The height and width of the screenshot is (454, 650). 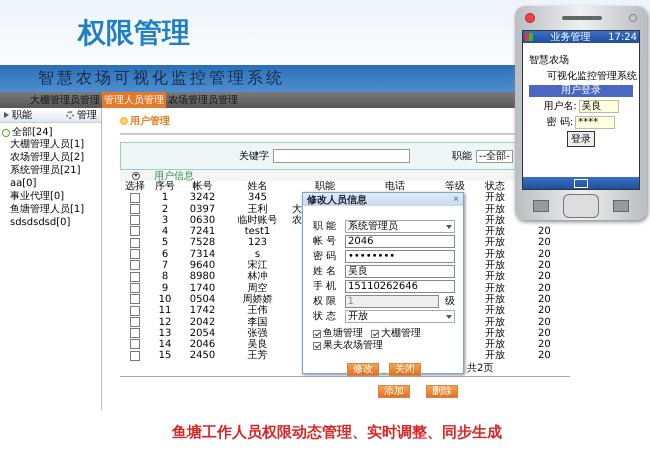 What do you see at coordinates (400, 226) in the screenshot?
I see `select-field: 系统管理员` at bounding box center [400, 226].